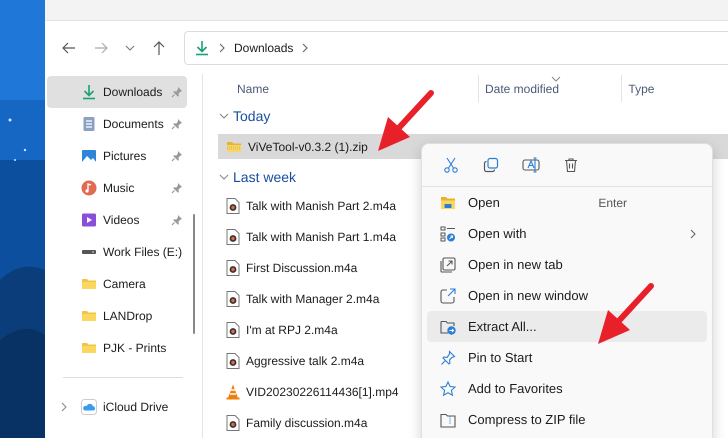 Image resolution: width=728 pixels, height=438 pixels. I want to click on file-name: Talk with Manager 2.m4a, so click(313, 299).